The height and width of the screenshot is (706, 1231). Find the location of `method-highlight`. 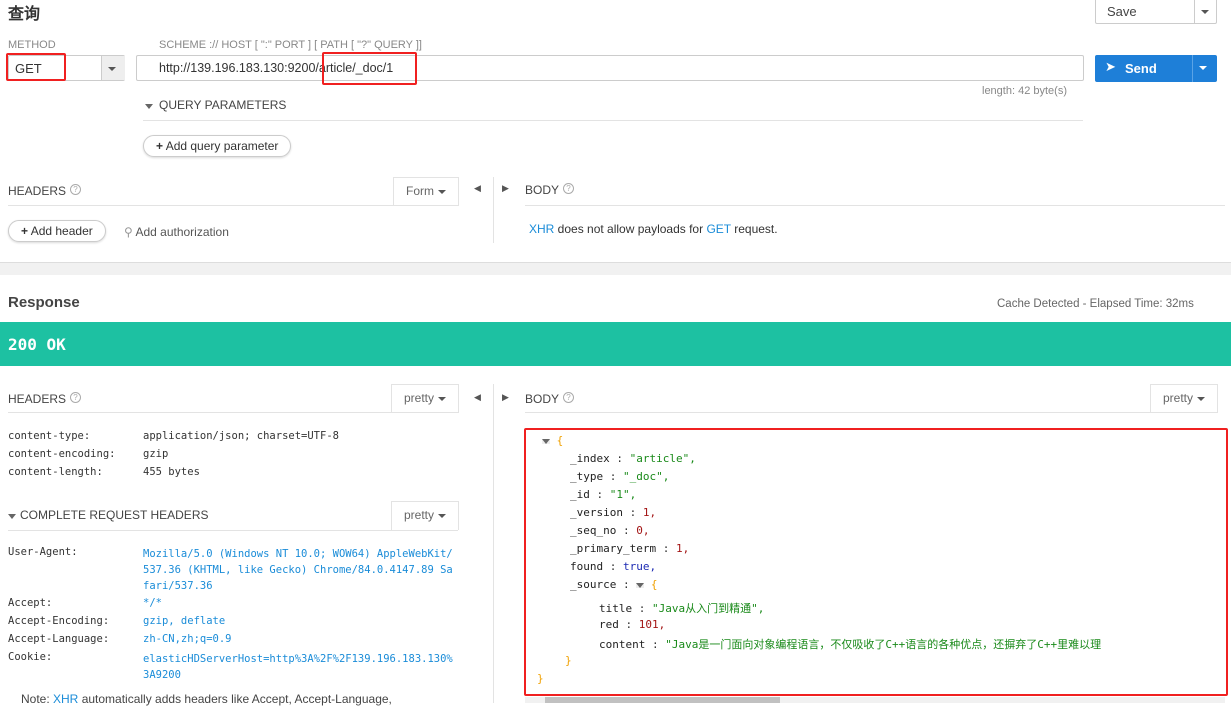

method-highlight is located at coordinates (36, 67).